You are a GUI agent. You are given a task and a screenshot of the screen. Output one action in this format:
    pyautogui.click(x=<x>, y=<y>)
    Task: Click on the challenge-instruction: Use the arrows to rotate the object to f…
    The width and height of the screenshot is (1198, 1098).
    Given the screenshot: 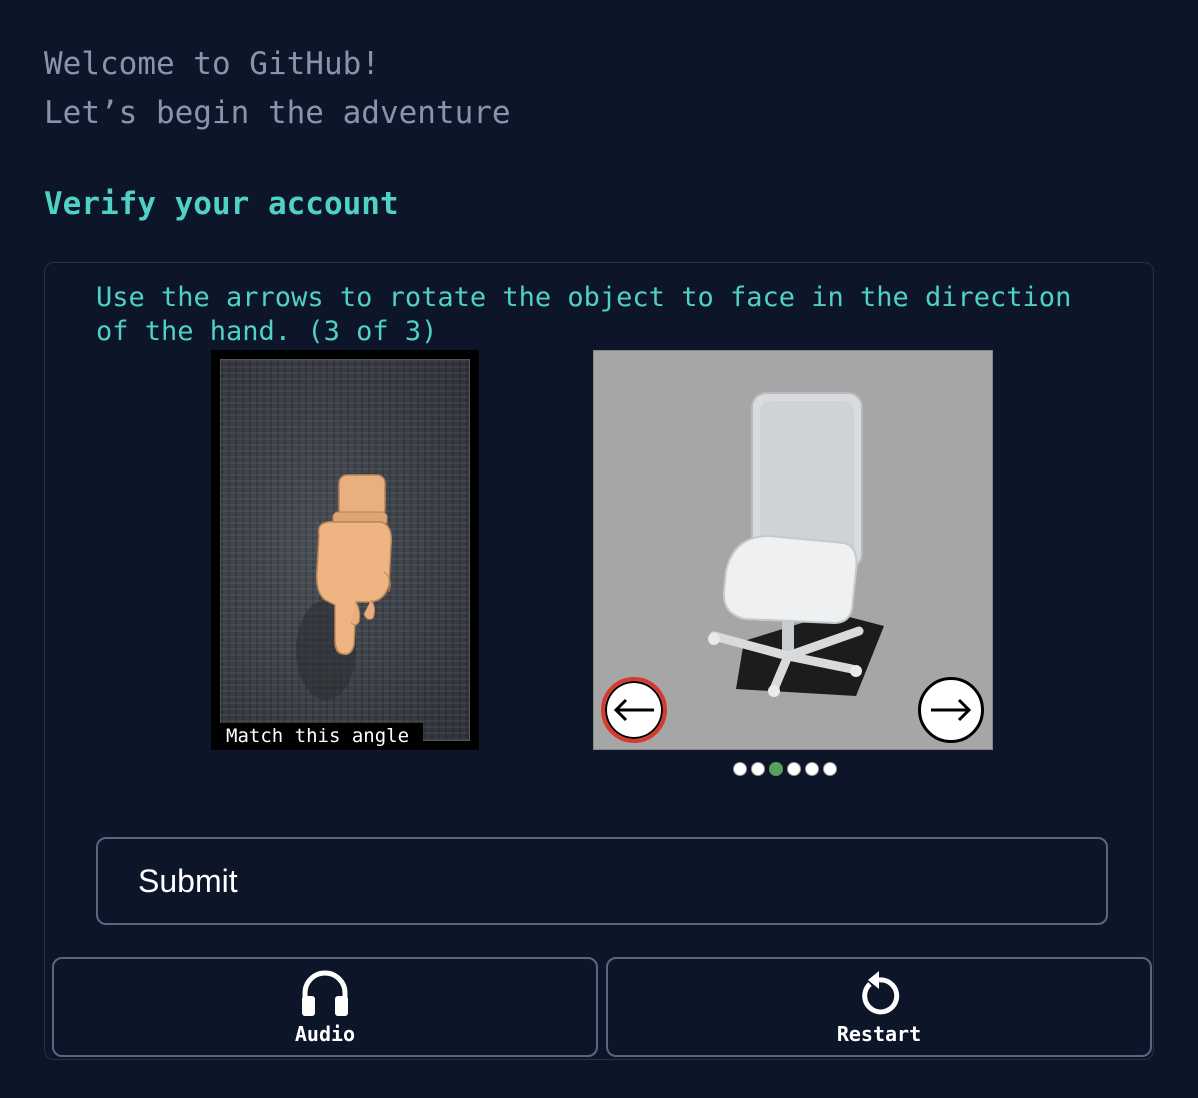 What is the action you would take?
    pyautogui.click(x=584, y=314)
    